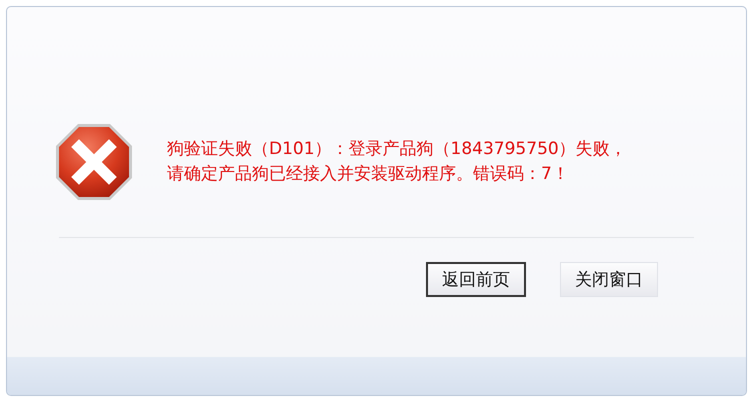 The image size is (753, 406). Describe the element at coordinates (476, 279) in the screenshot. I see `dialog-button: 返回前页` at that location.